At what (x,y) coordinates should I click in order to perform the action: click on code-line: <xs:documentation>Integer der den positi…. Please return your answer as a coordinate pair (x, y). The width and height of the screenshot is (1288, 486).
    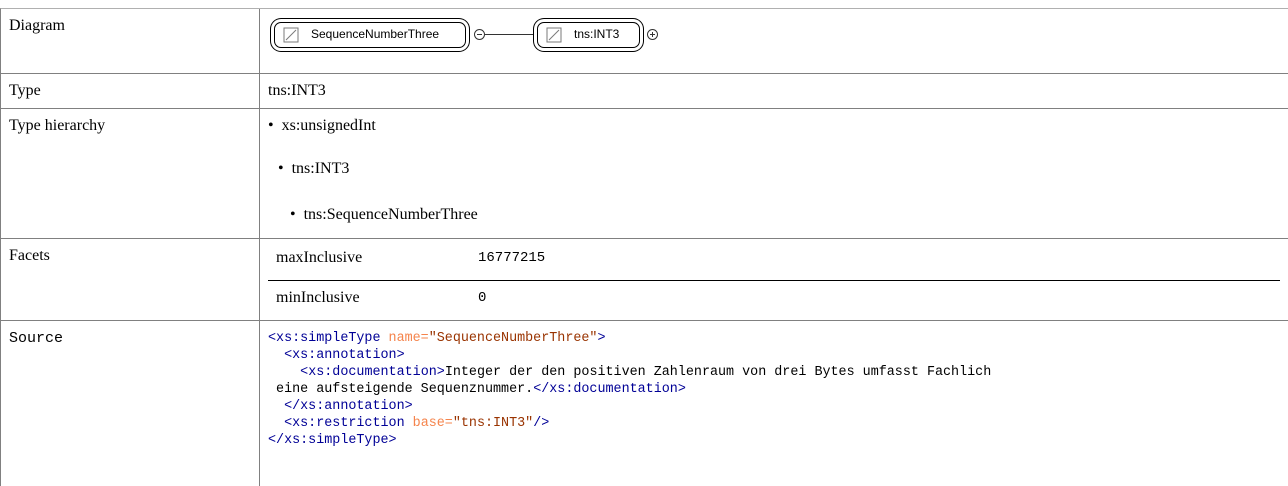
    Looking at the image, I should click on (776, 372).